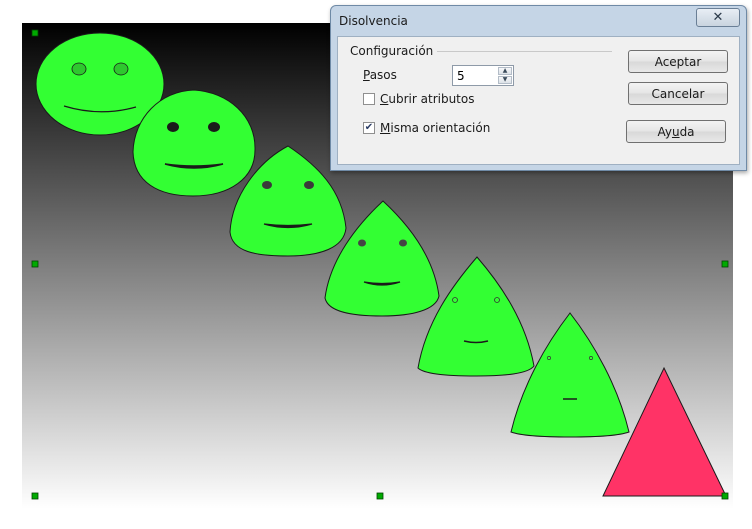 Image resolution: width=752 pixels, height=529 pixels. I want to click on arrow-up-icon: ▲, so click(505, 70).